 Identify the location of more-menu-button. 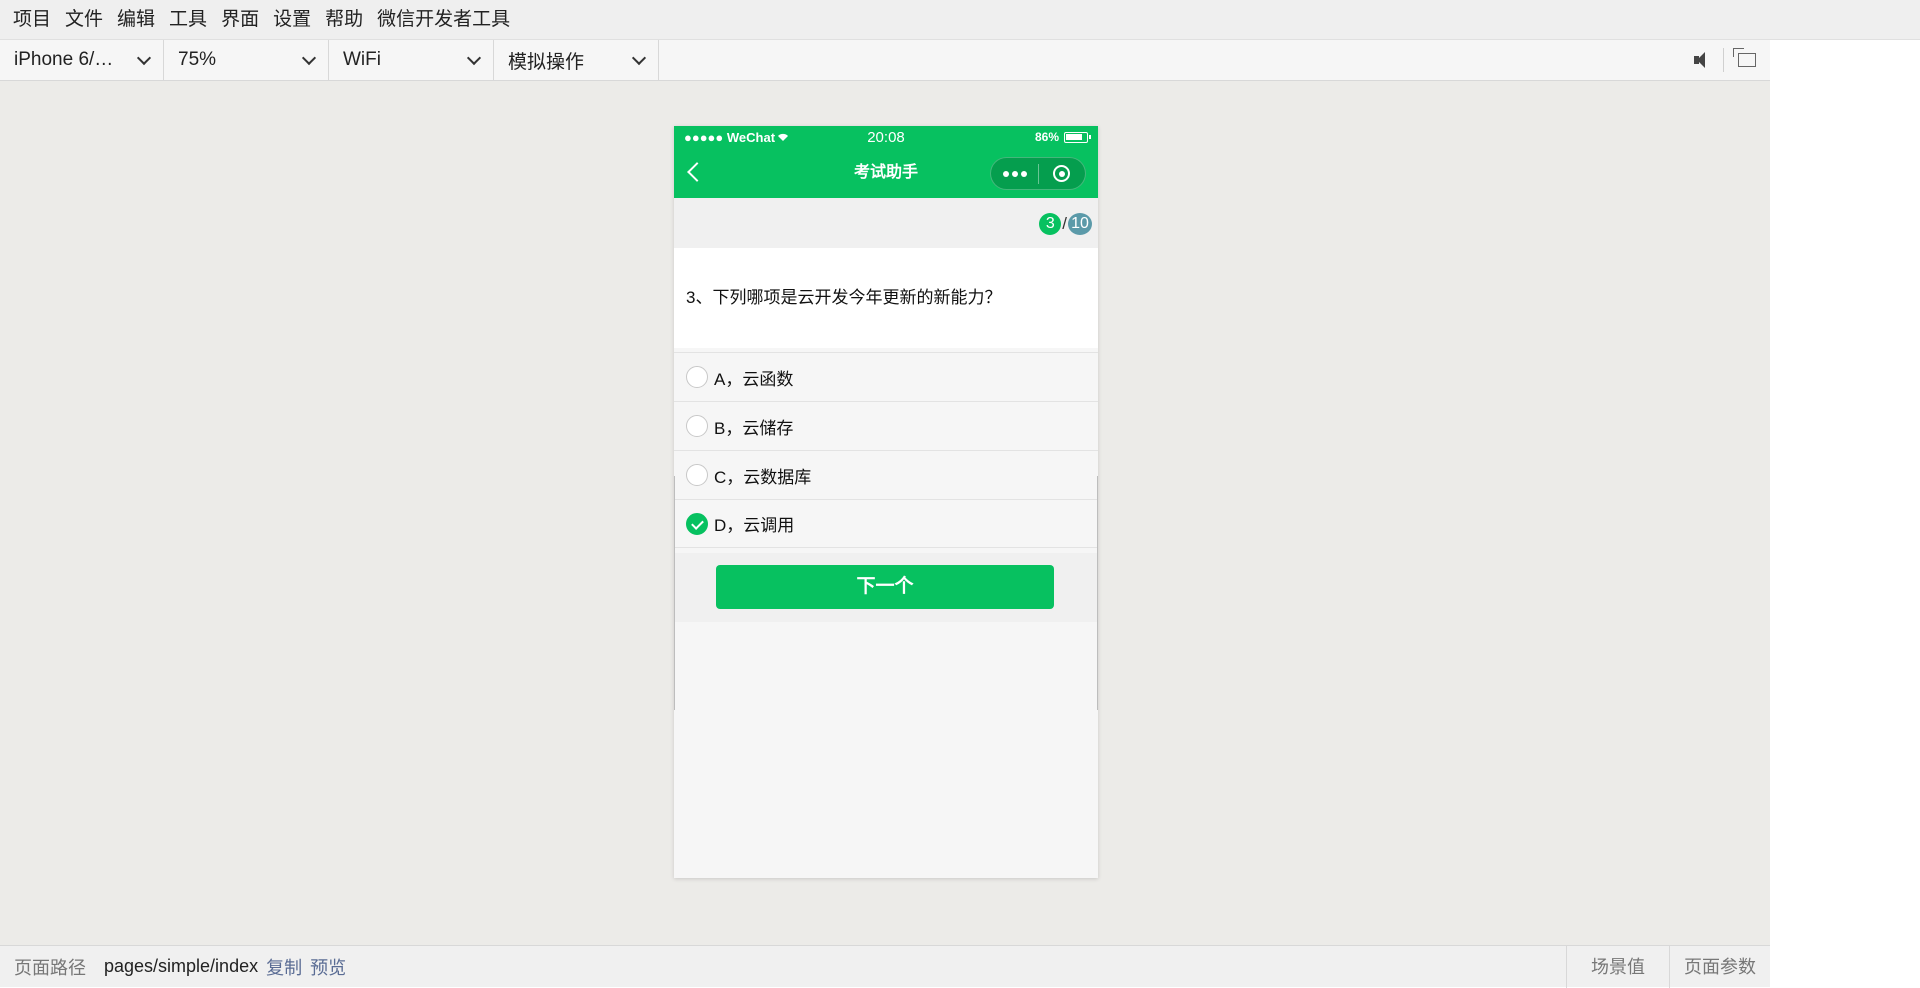
(1014, 173).